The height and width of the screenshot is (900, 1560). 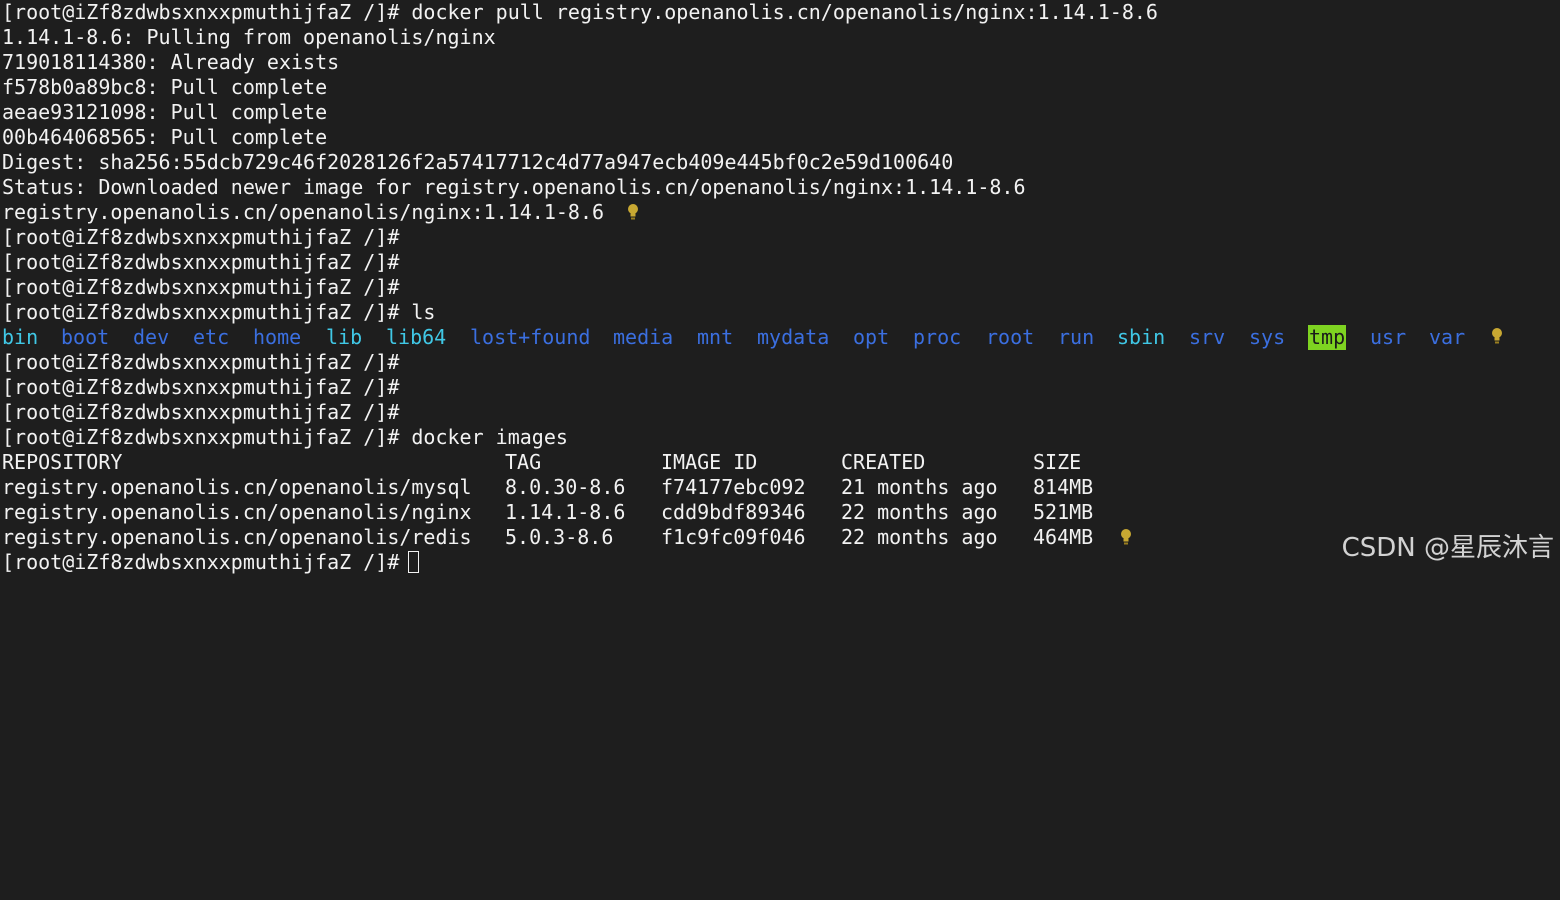 I want to click on ls-entry: proc, so click(x=937, y=337).